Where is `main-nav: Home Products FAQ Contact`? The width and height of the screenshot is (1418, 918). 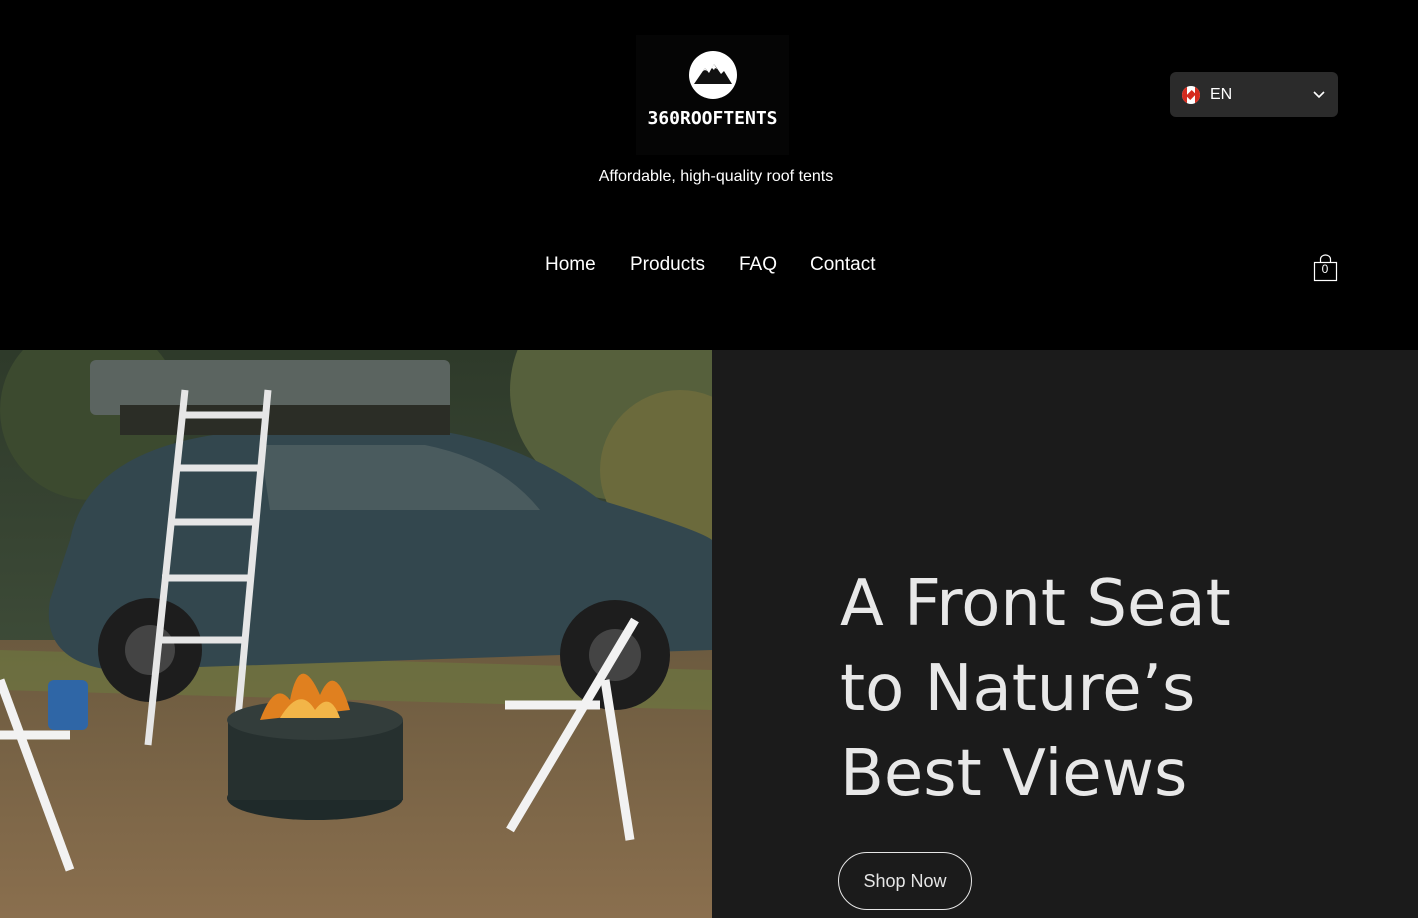
main-nav: Home Products FAQ Contact is located at coordinates (709, 269).